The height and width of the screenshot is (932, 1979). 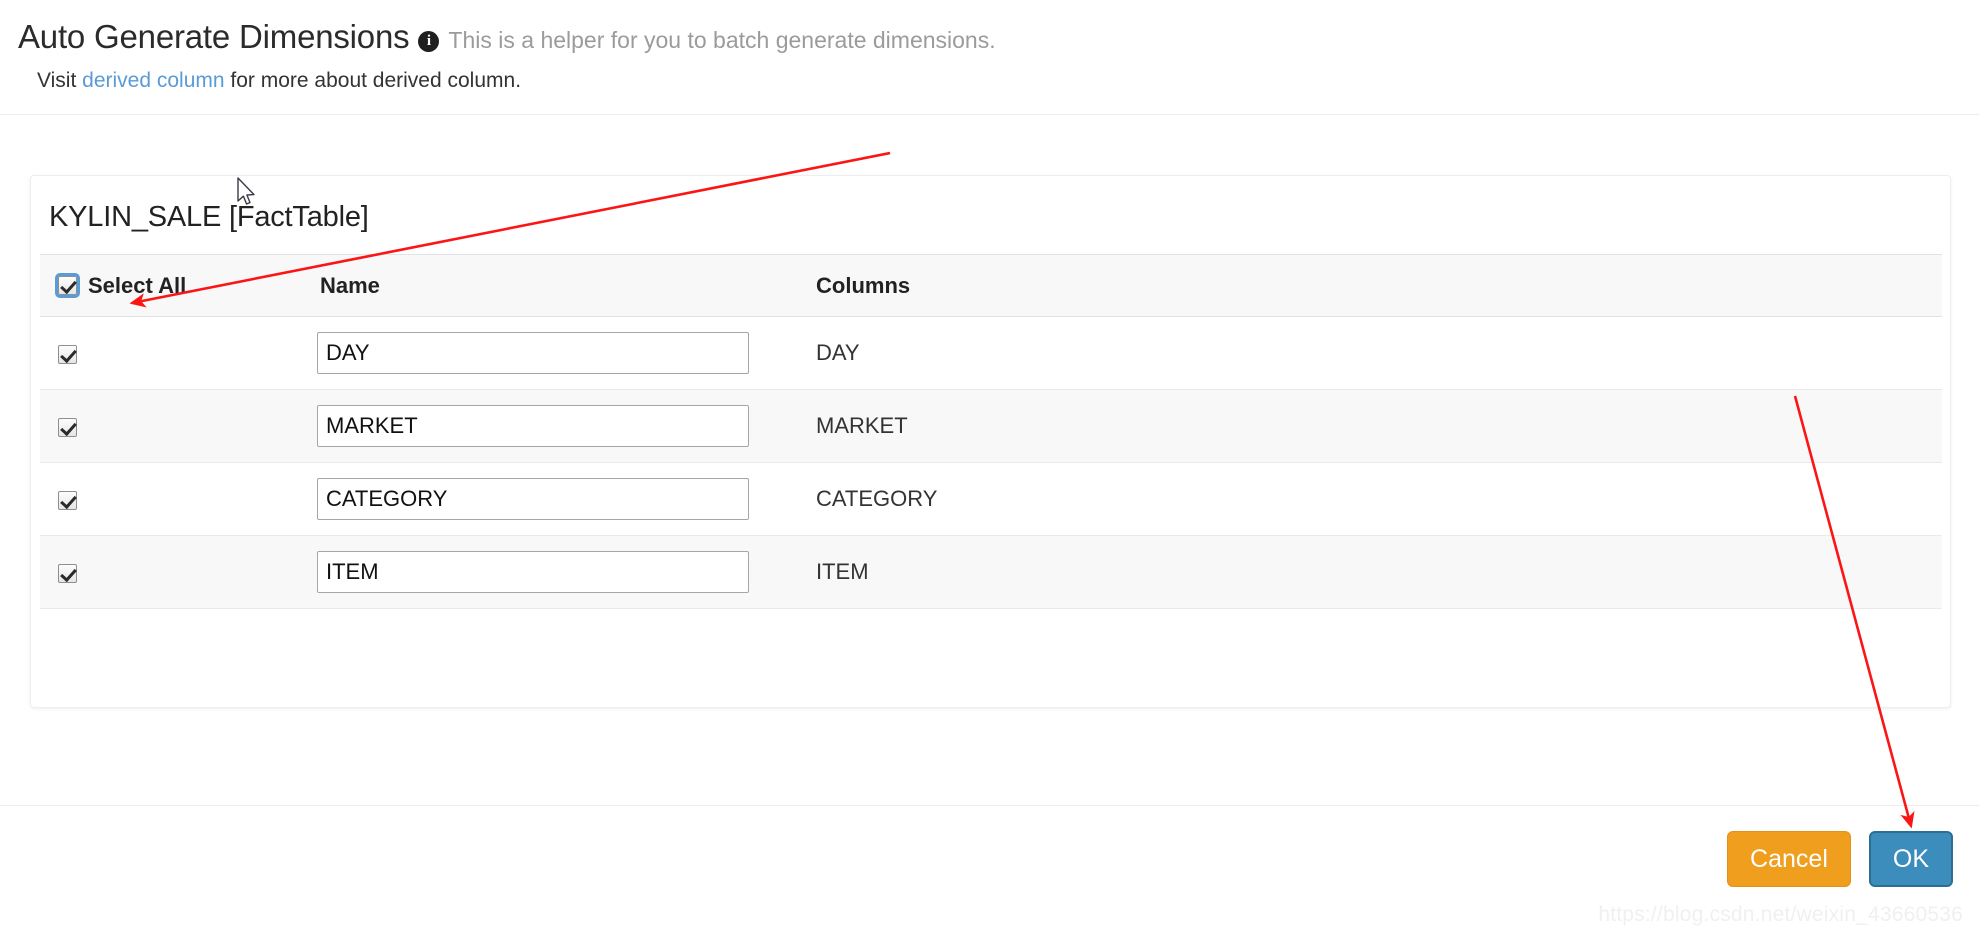 I want to click on ok-button: OK, so click(x=1910, y=859).